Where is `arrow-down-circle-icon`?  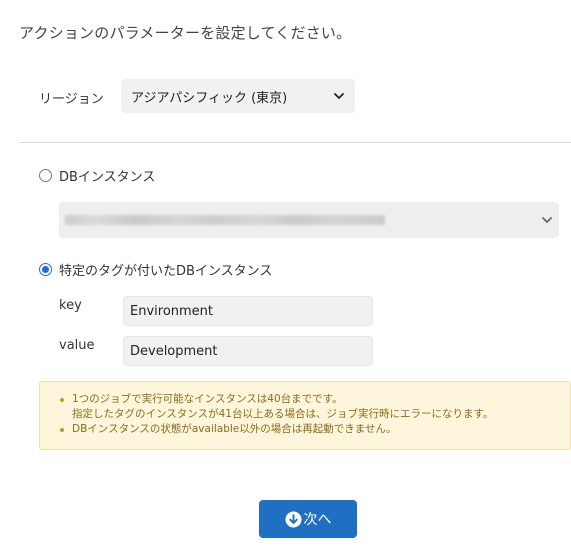
arrow-down-circle-icon is located at coordinates (293, 519).